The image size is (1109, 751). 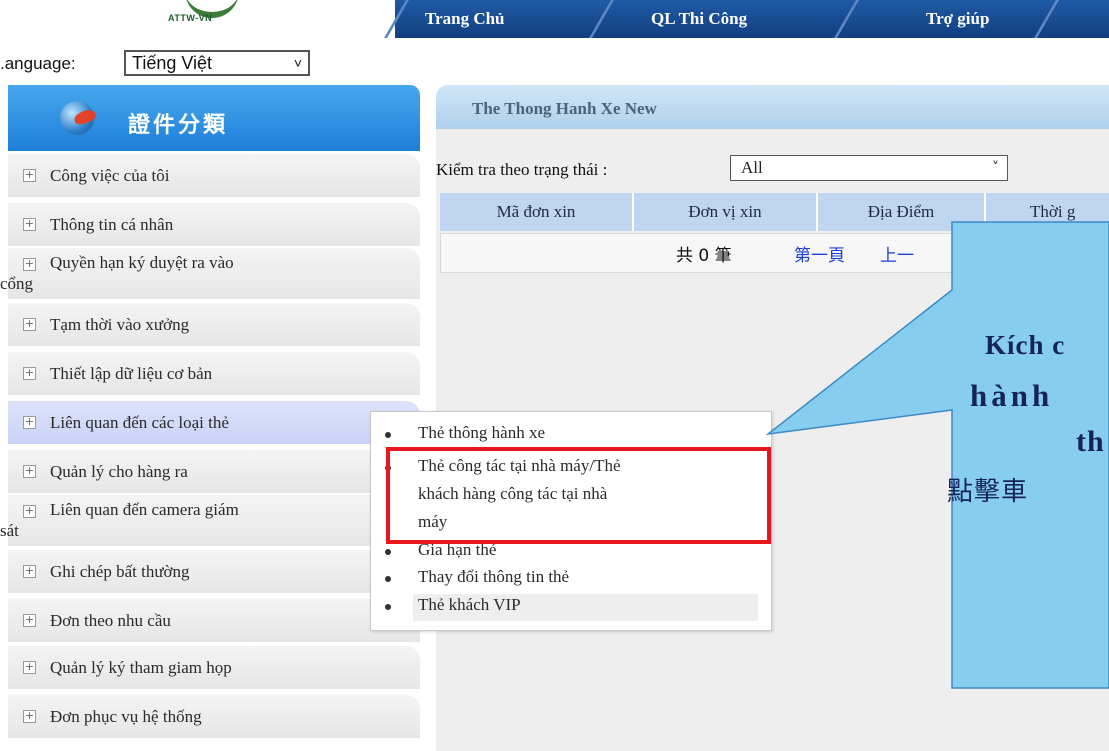 What do you see at coordinates (1047, 212) in the screenshot?
I see `column-header: Thời g` at bounding box center [1047, 212].